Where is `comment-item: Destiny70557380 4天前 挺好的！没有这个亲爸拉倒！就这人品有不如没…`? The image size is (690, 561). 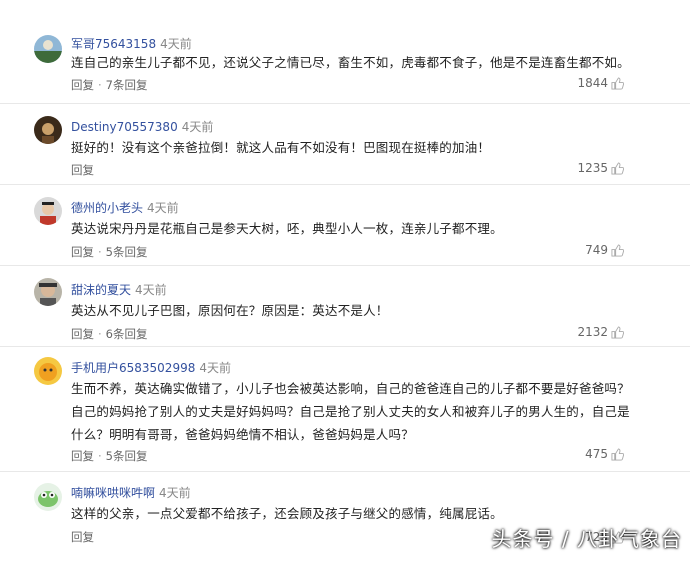
comment-item: Destiny70557380 4天前 挺好的！没有这个亲爸拉倒！就这人品有不如没… is located at coordinates (345, 144).